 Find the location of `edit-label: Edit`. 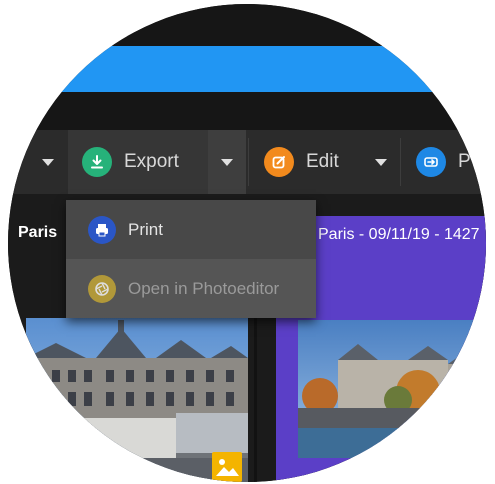

edit-label: Edit is located at coordinates (322, 161).